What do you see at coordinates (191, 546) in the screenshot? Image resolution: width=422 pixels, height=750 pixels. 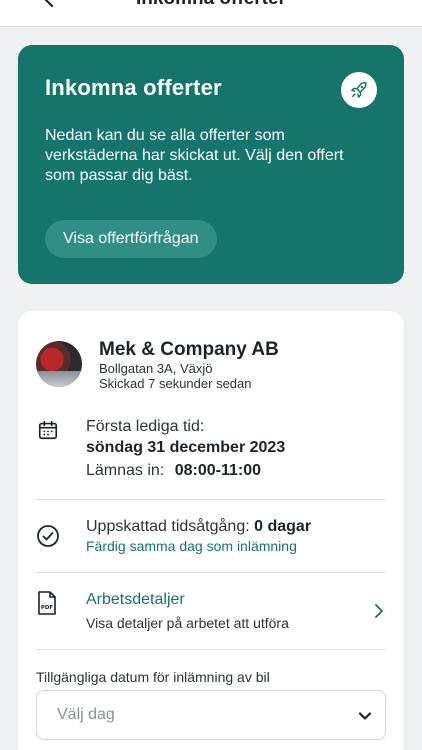 I see `estimate-note: Färdig samma dag som inlämning` at bounding box center [191, 546].